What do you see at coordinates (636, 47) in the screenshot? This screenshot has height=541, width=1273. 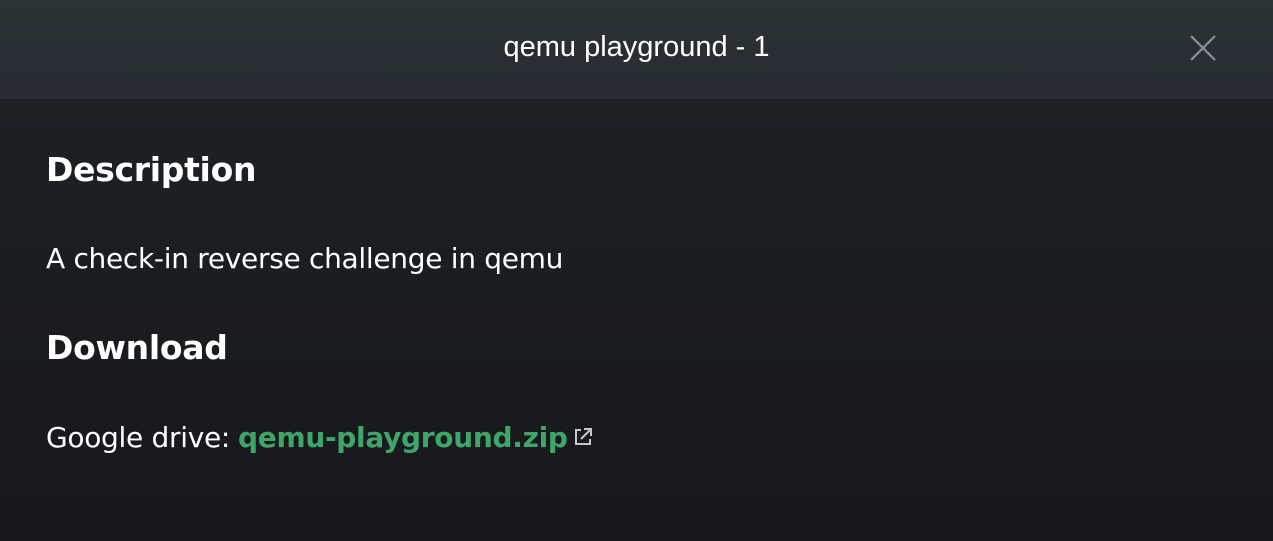 I see `modal-title: qemu playground - 1` at bounding box center [636, 47].